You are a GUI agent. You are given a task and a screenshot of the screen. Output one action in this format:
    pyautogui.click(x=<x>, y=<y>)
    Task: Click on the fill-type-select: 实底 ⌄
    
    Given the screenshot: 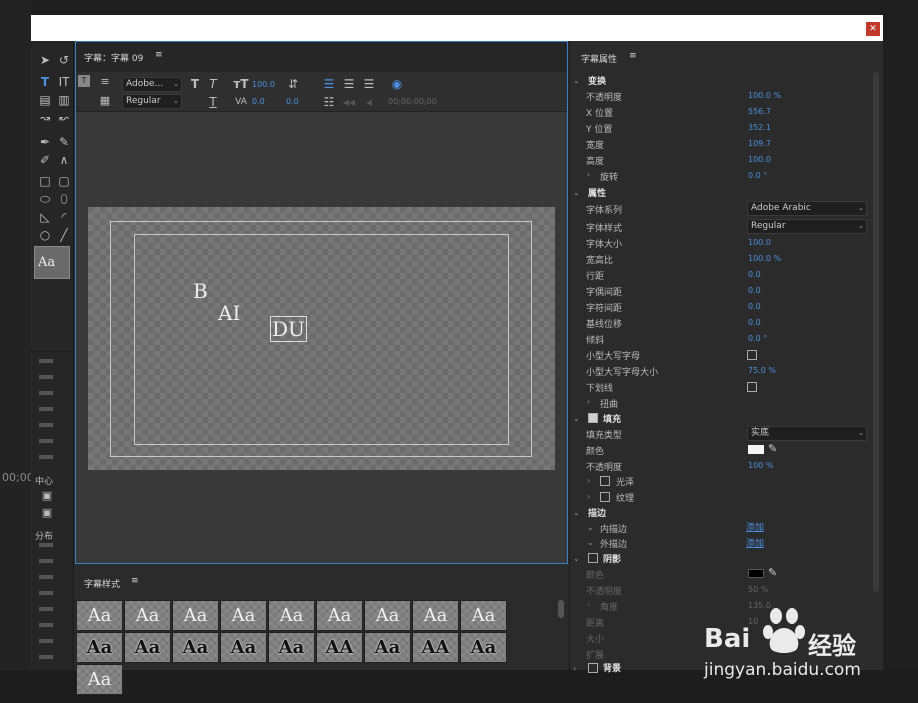 What is the action you would take?
    pyautogui.click(x=807, y=433)
    